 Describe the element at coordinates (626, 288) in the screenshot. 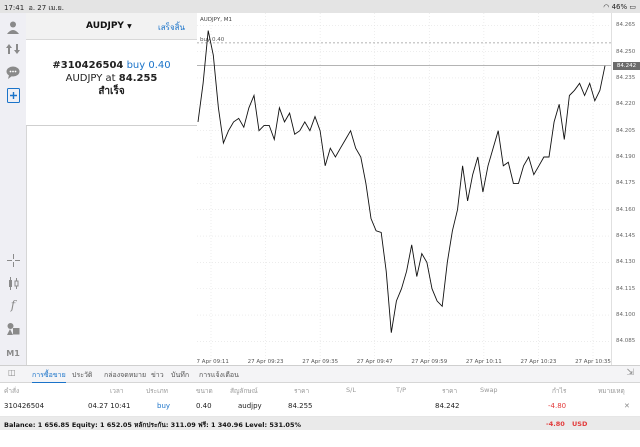

I see `price-tick-label: 84.115` at that location.